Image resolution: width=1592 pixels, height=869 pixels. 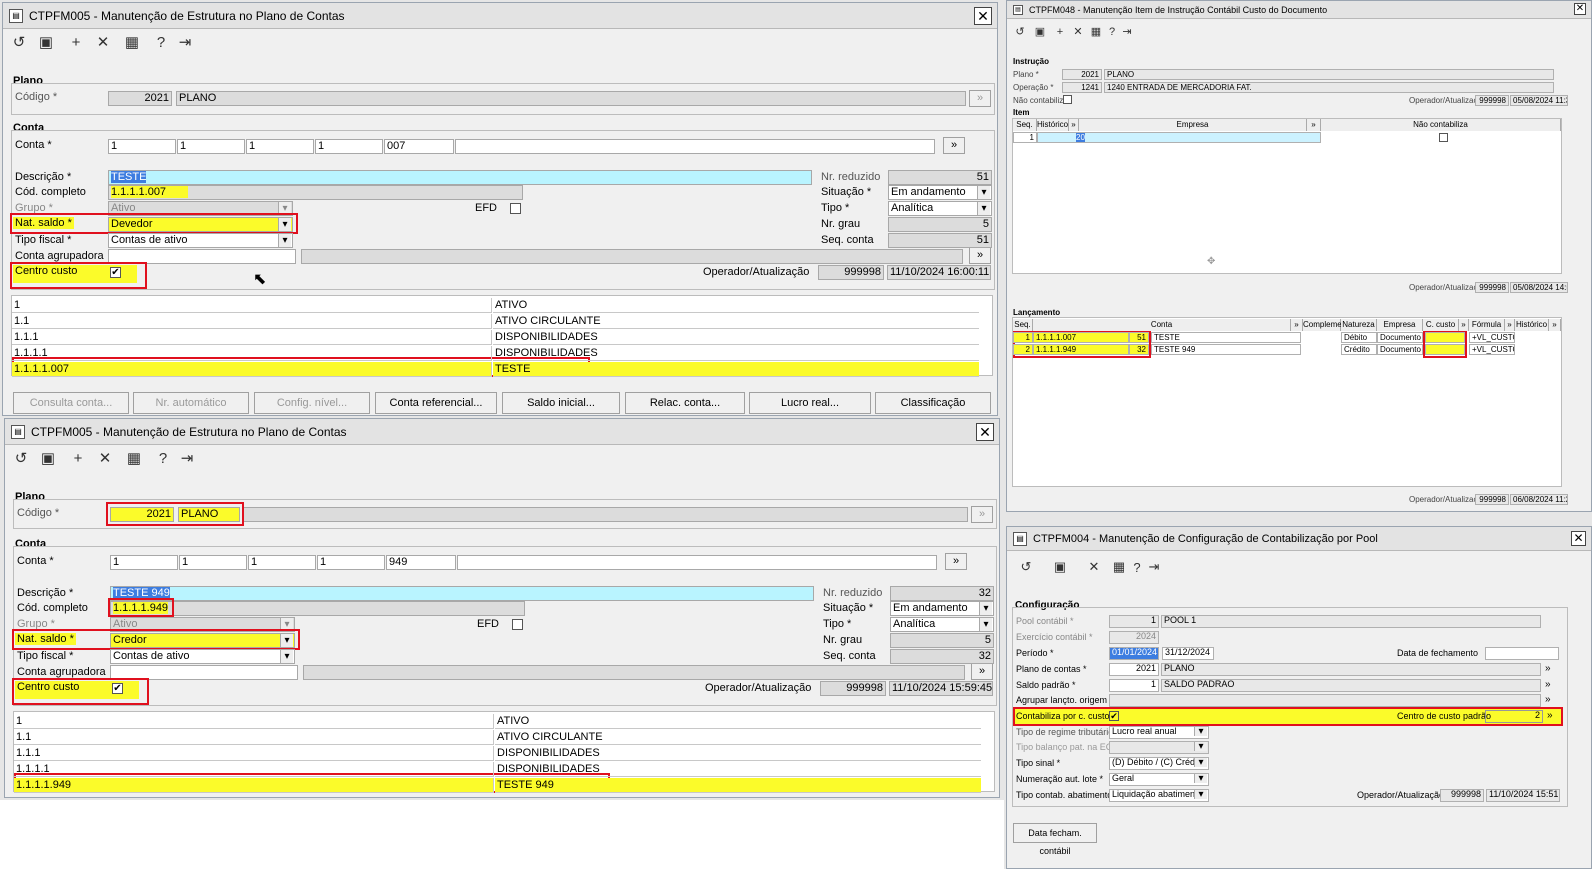 I want to click on item-seq-cell: 1, so click(x=1025, y=137).